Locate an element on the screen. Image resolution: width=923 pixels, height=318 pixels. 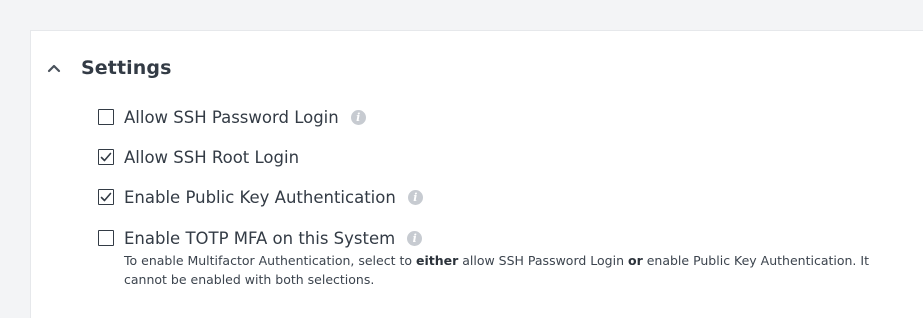
settings-section-toggle: Settings is located at coordinates (109, 68).